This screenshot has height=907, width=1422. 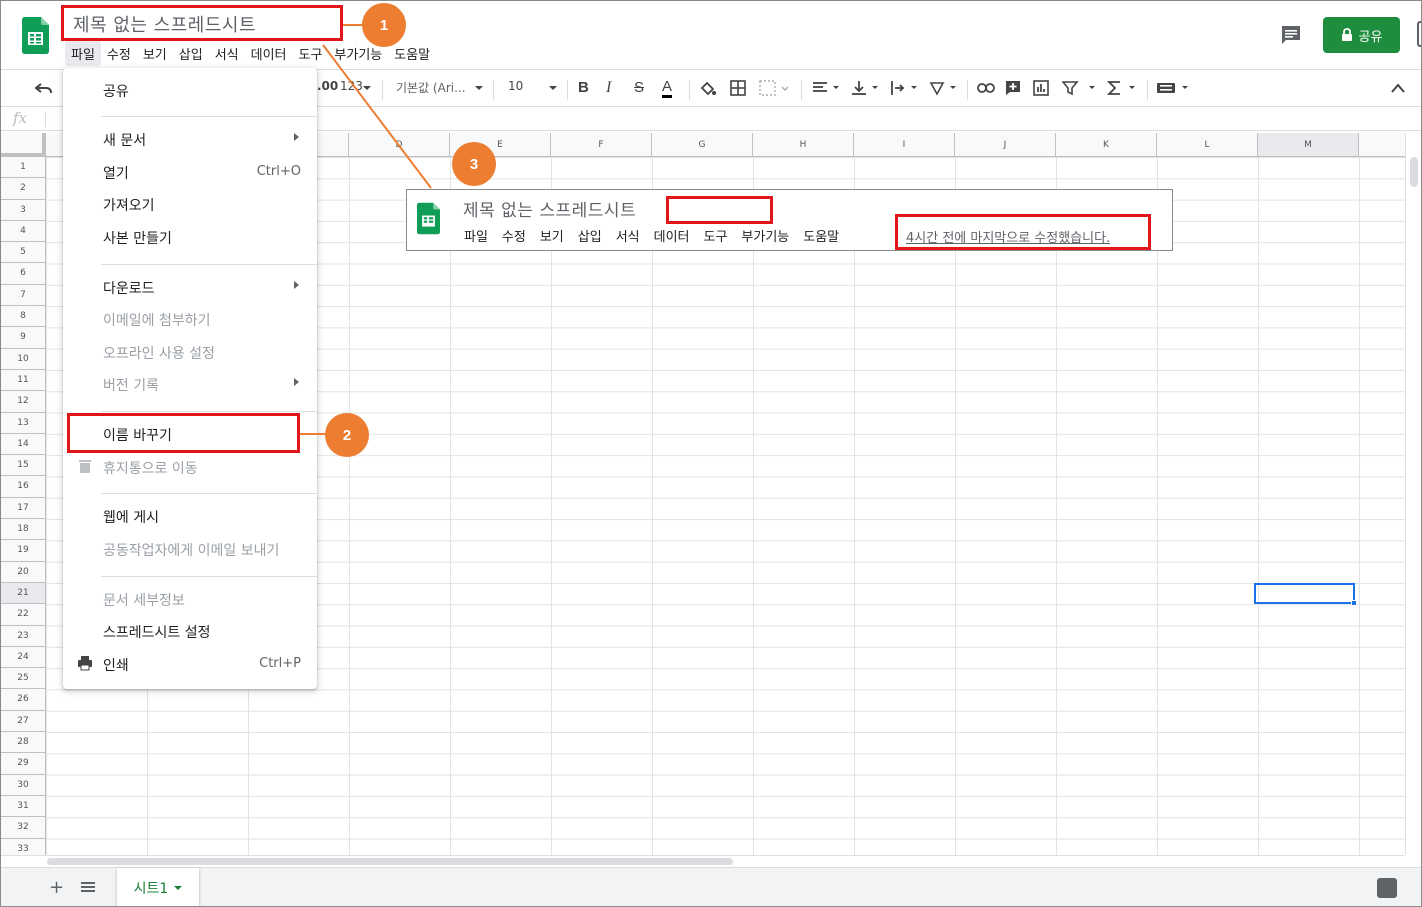 I want to click on file-menu-item-email-collaborators: 공동작업자에게 이메일 보내기, so click(x=190, y=549).